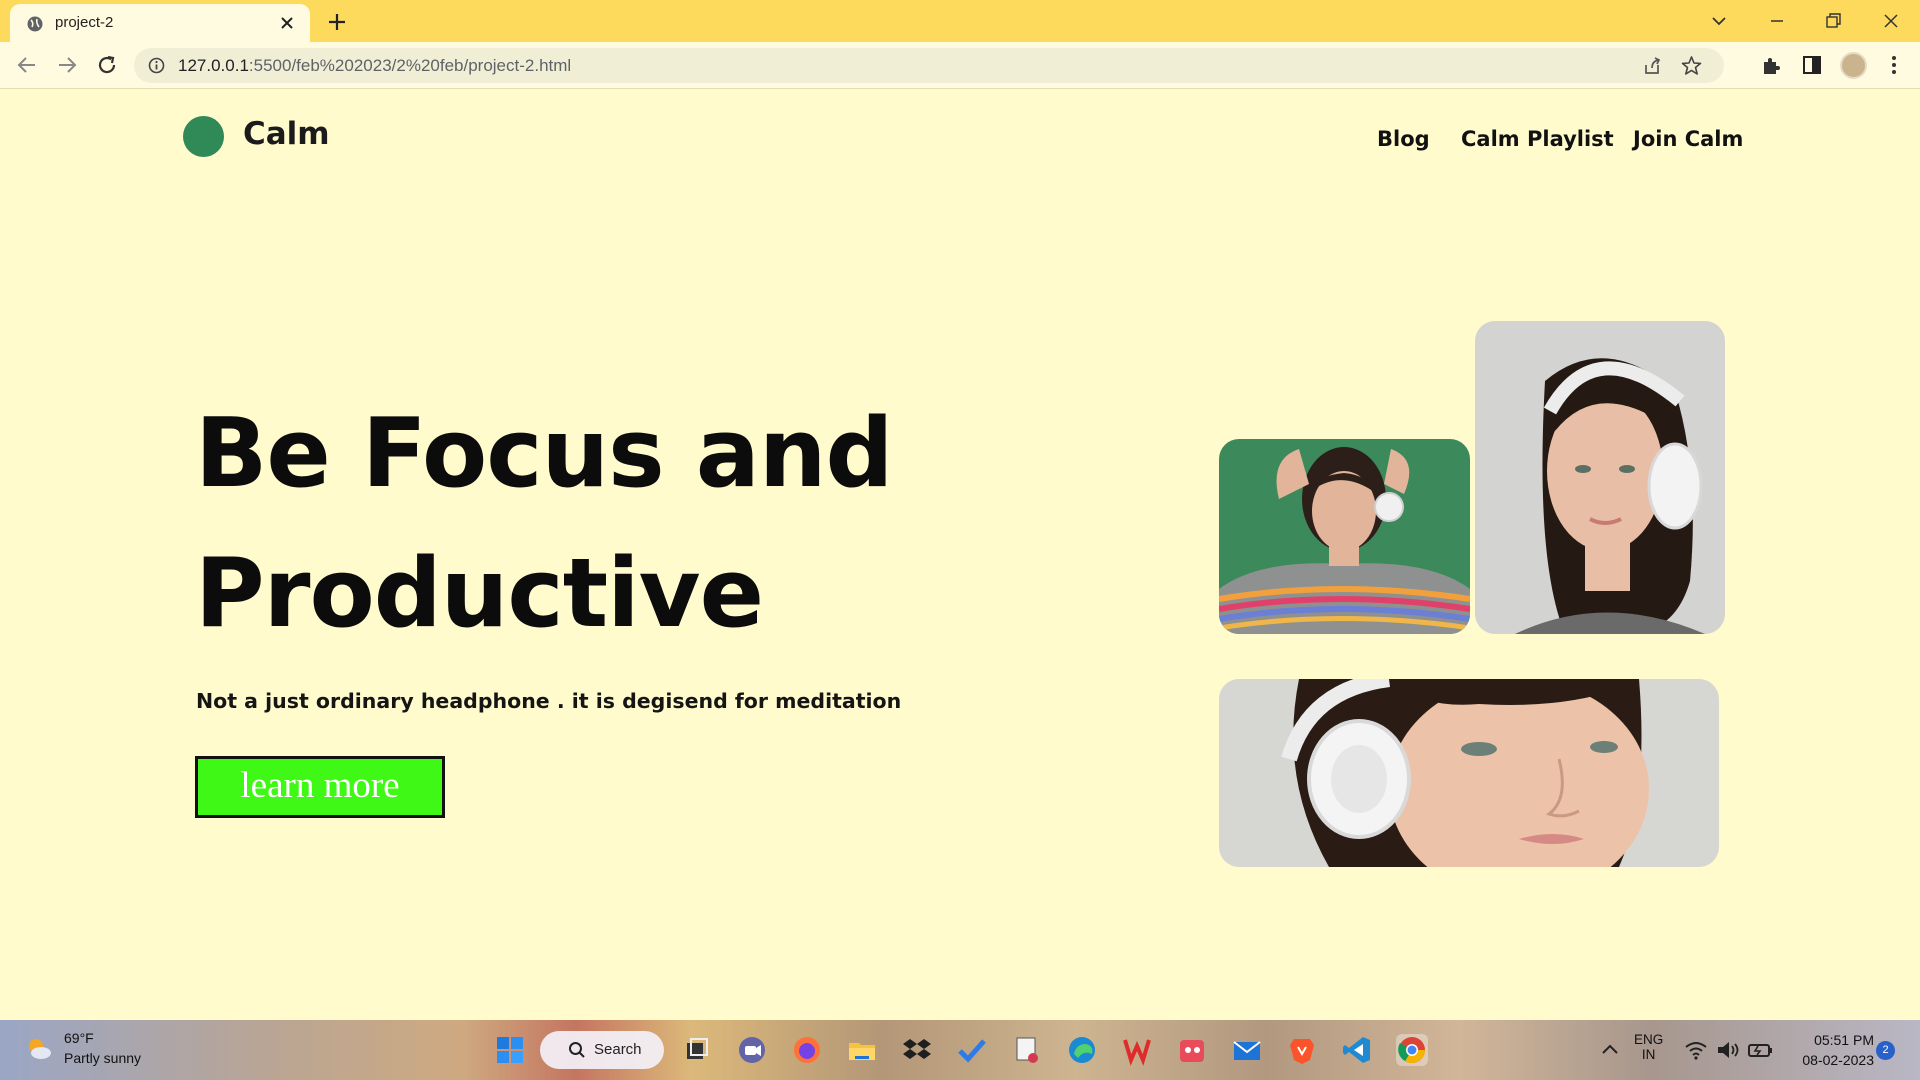 The image size is (1920, 1080). Describe the element at coordinates (697, 1050) in the screenshot. I see `task-view-icon` at that location.